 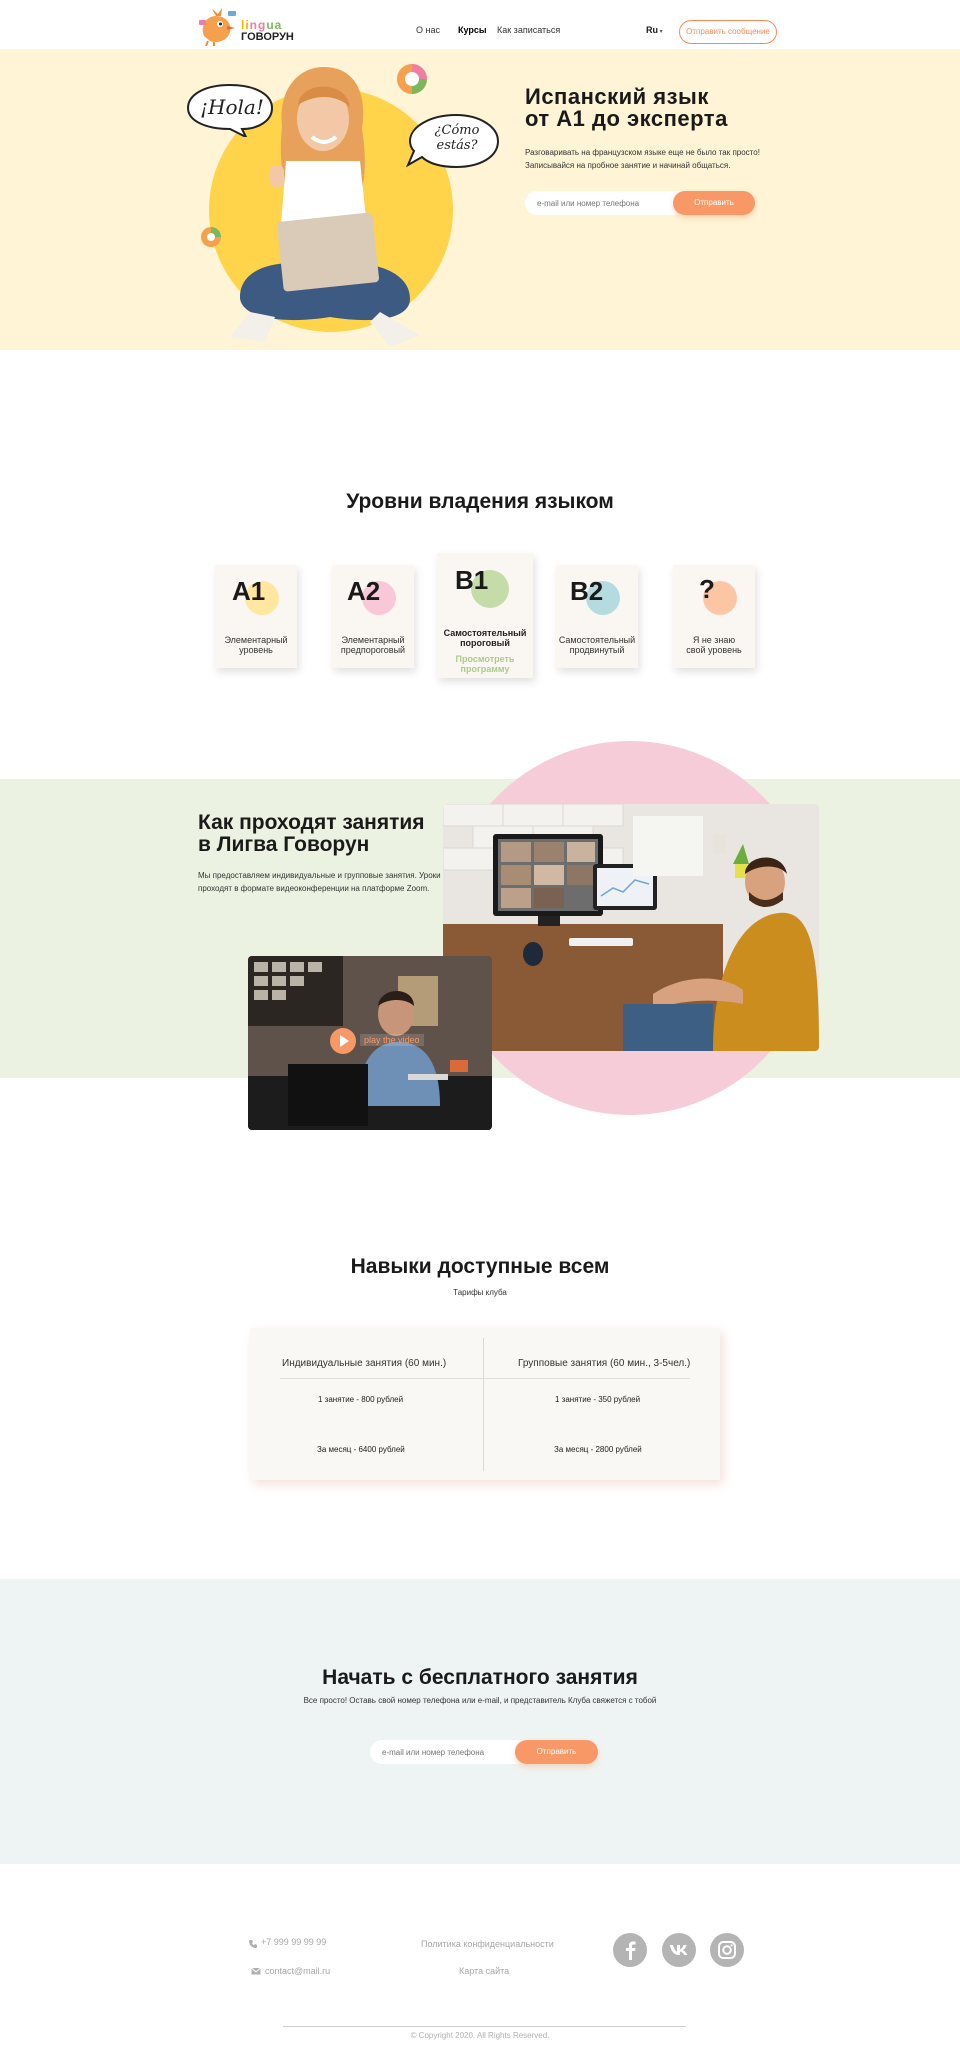 I want to click on logo-word-govorun: ГОВОРУН, so click(x=267, y=37).